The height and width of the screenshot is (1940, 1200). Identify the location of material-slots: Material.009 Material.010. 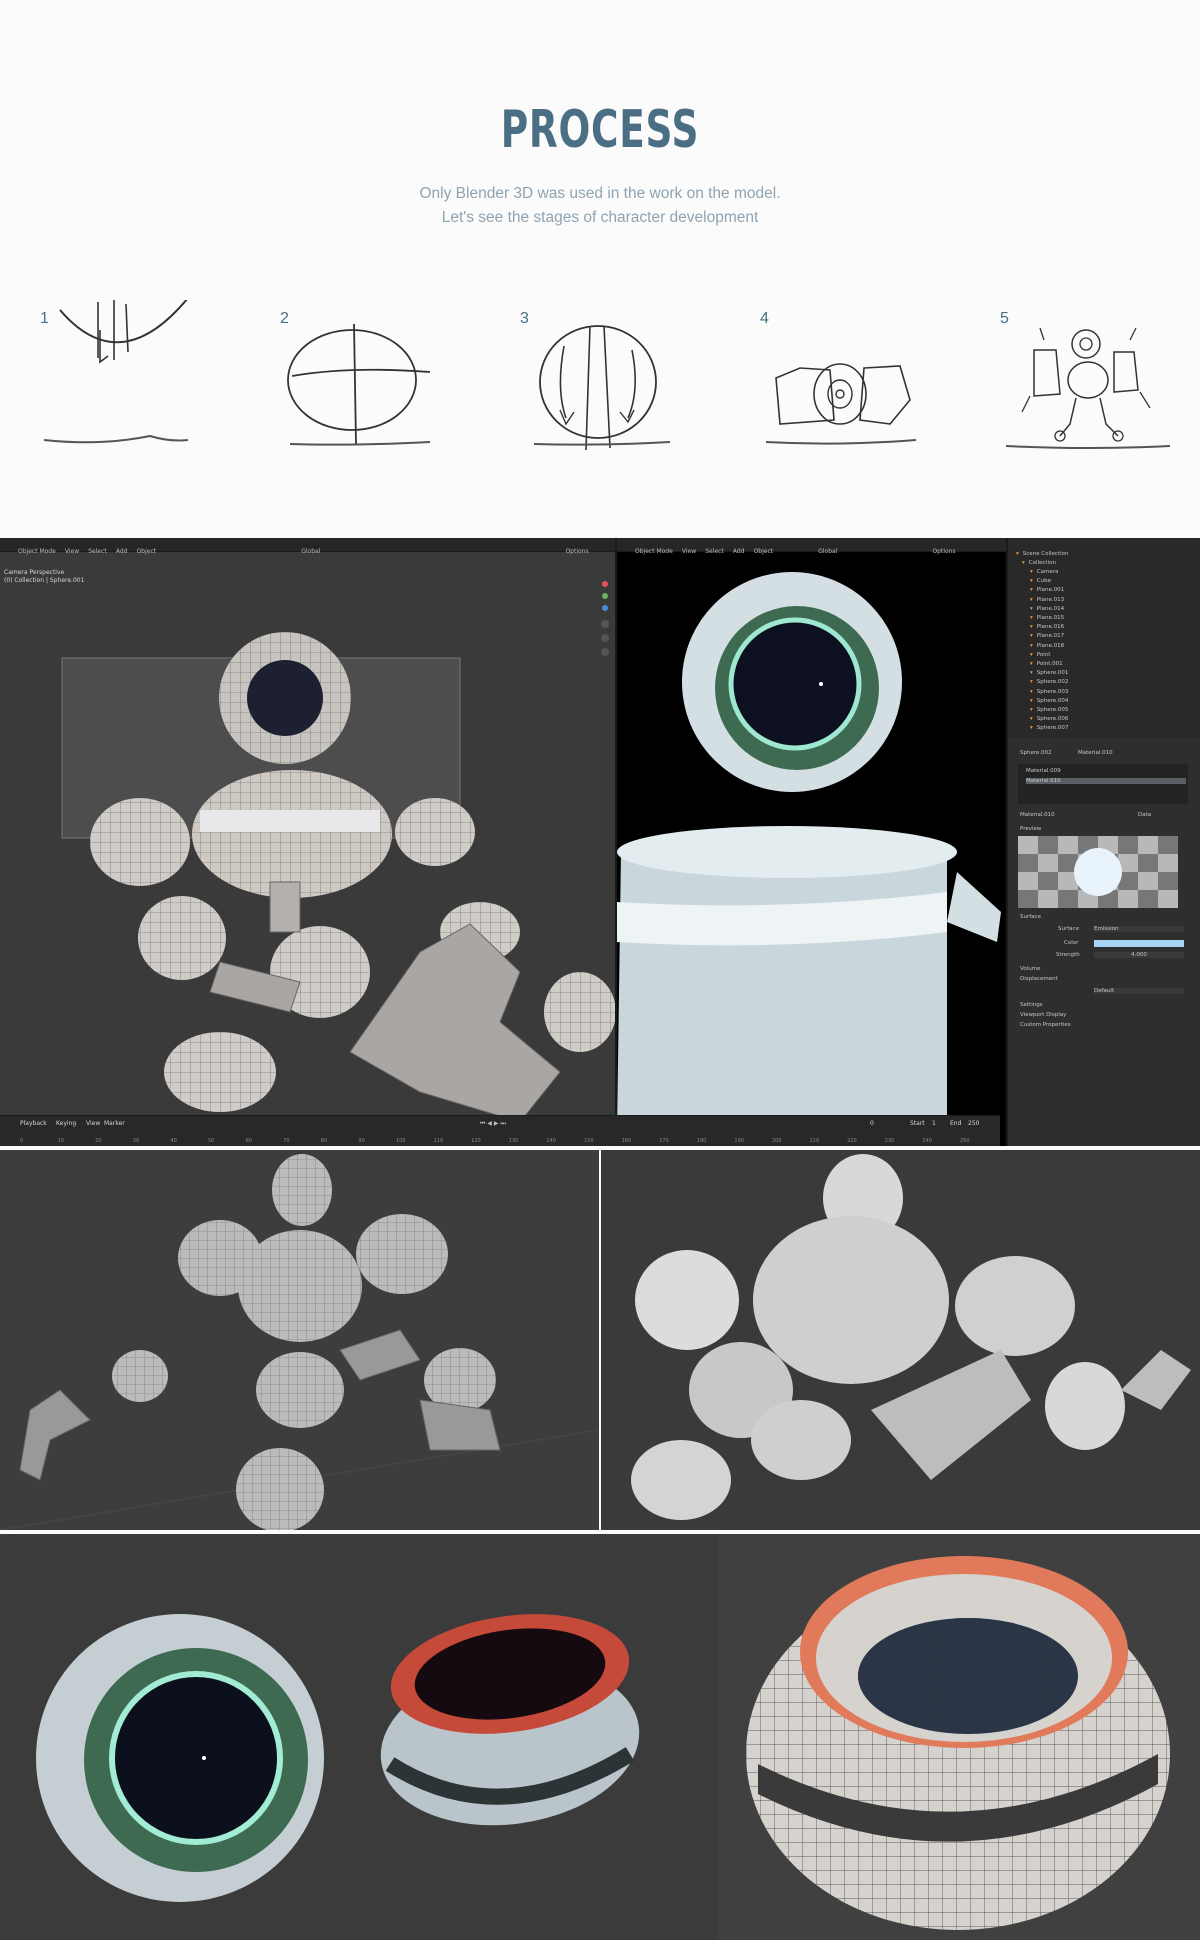
(1103, 784).